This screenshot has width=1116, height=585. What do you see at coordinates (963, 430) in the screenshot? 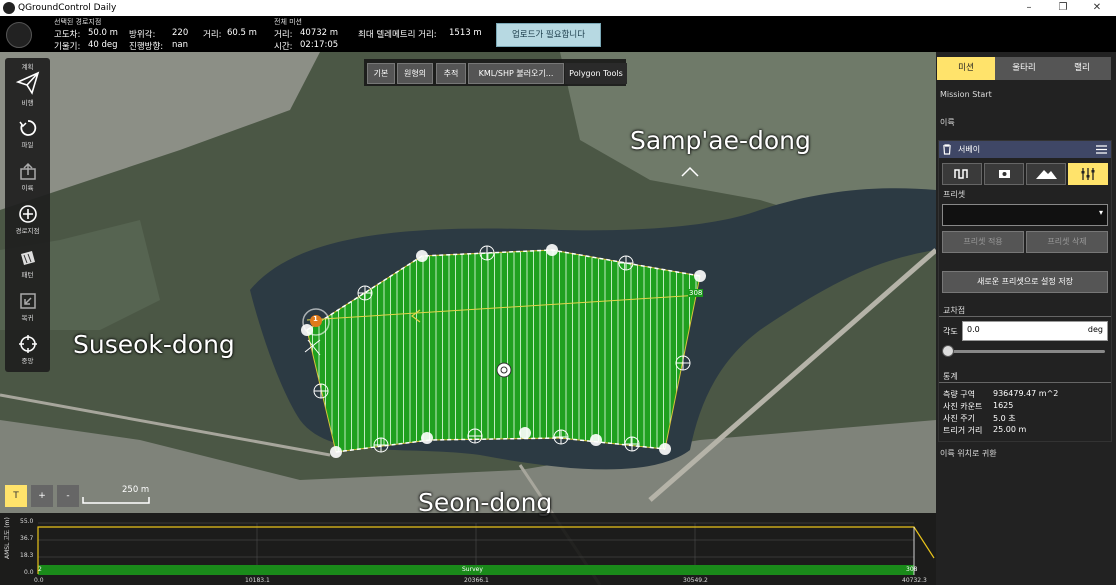
I see `stat-trigger-distance-label: 트리거 거리` at bounding box center [963, 430].